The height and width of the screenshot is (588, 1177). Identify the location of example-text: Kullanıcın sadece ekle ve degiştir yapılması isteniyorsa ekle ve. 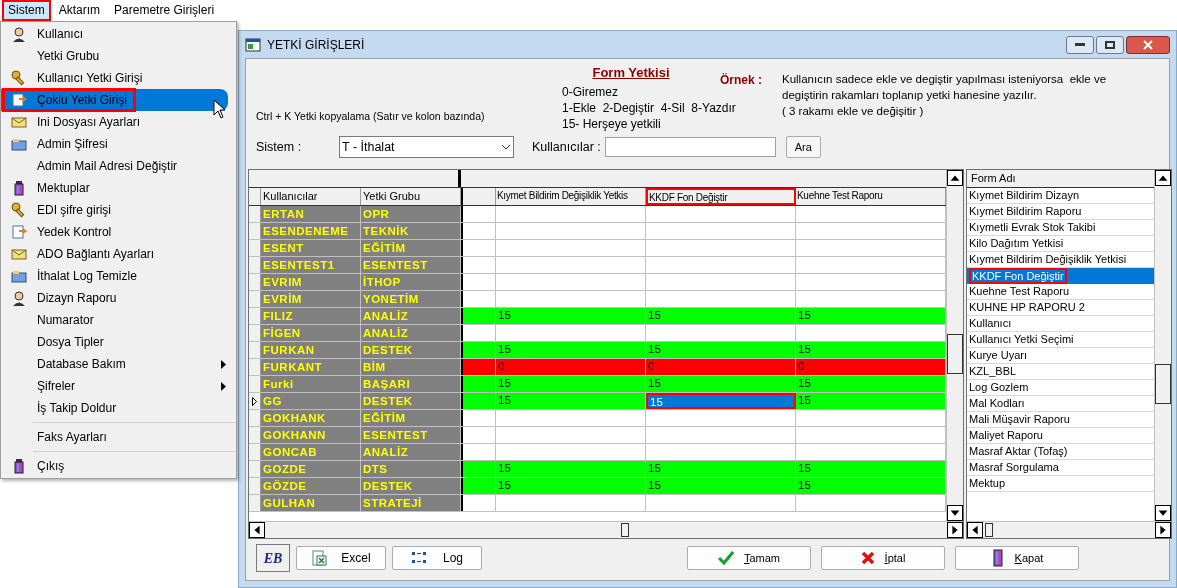
(944, 79).